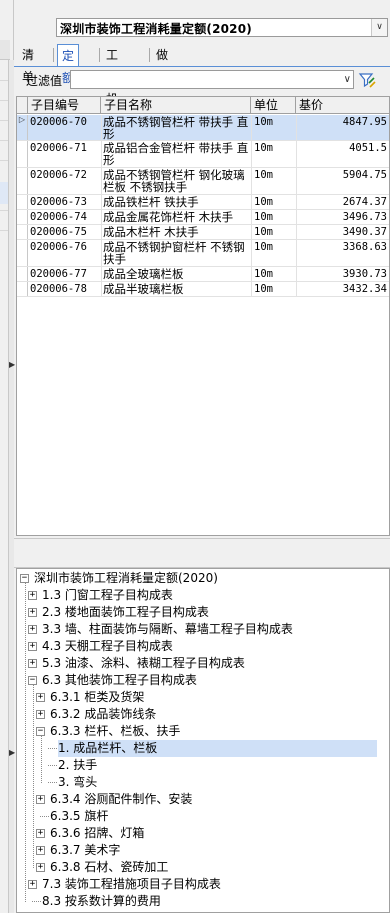 The width and height of the screenshot is (390, 913). Describe the element at coordinates (203, 128) in the screenshot. I see `table-row: ▷ 020006-70 成品不锈钢管栏杆 带扶手 直形 10m 4847.95` at that location.